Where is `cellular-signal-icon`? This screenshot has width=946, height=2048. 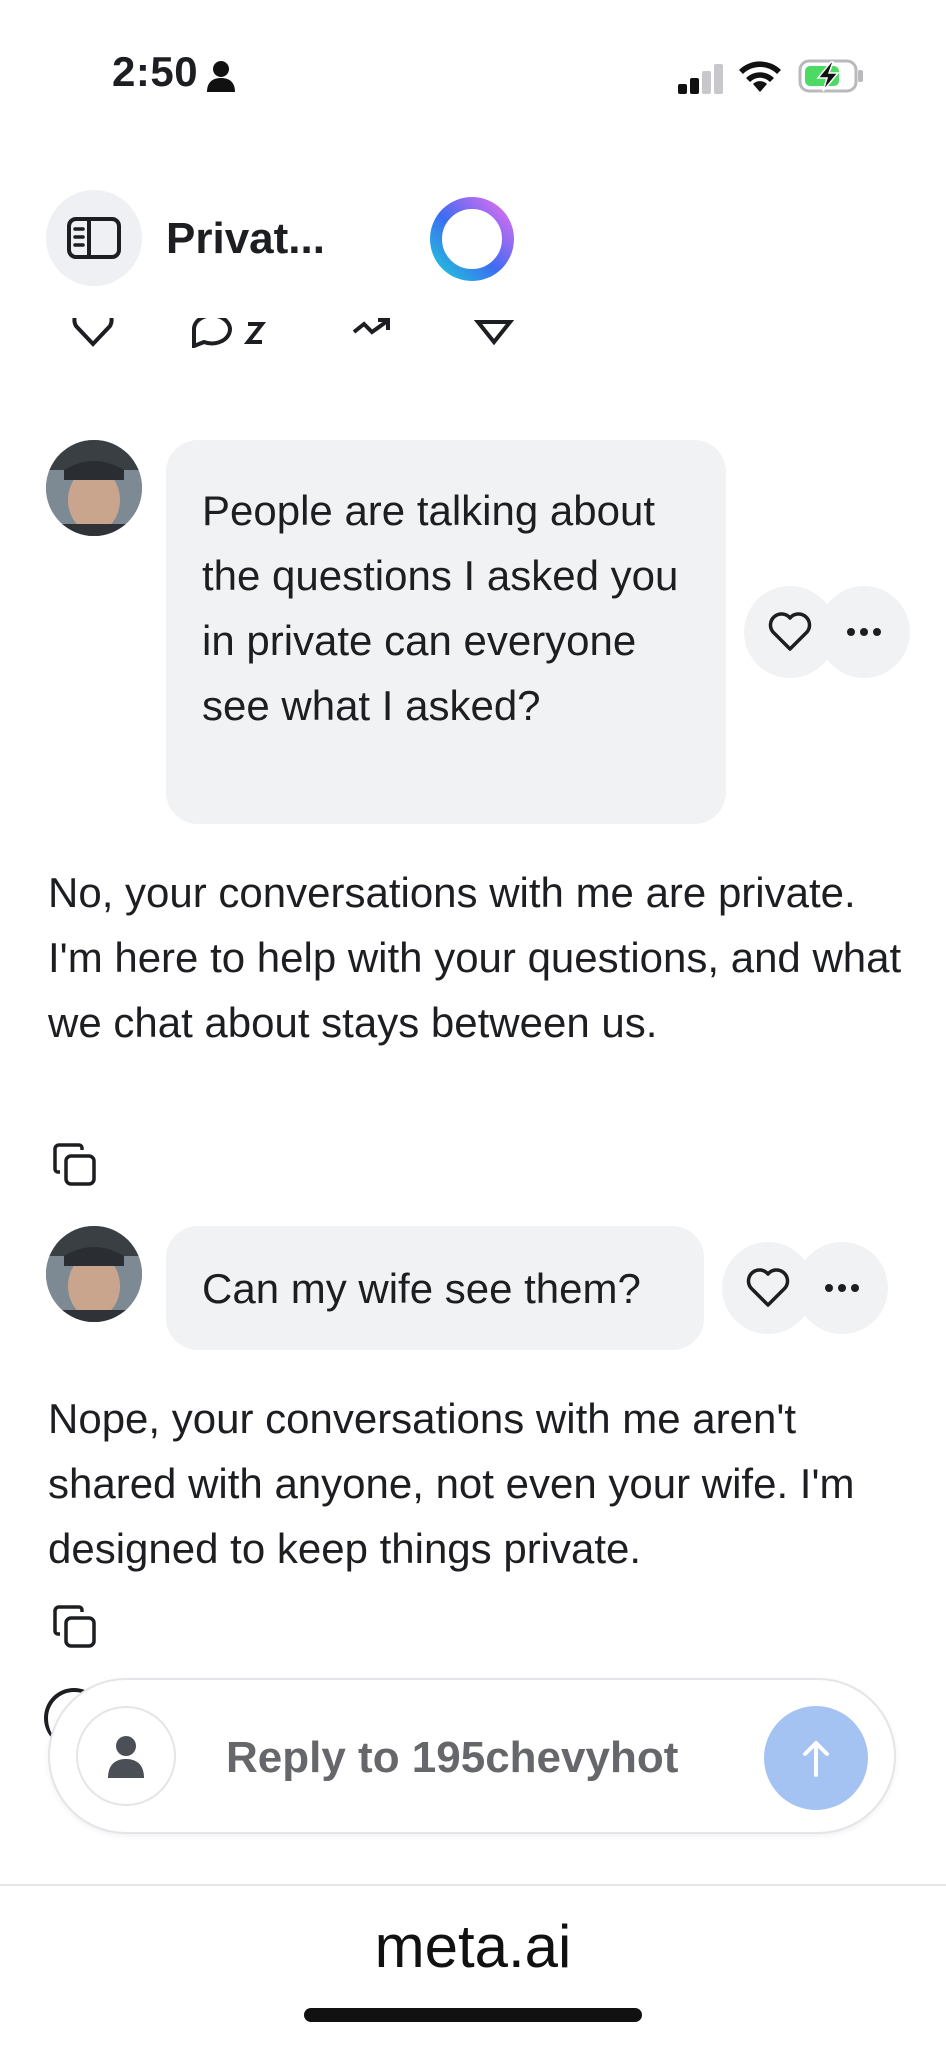 cellular-signal-icon is located at coordinates (700, 79).